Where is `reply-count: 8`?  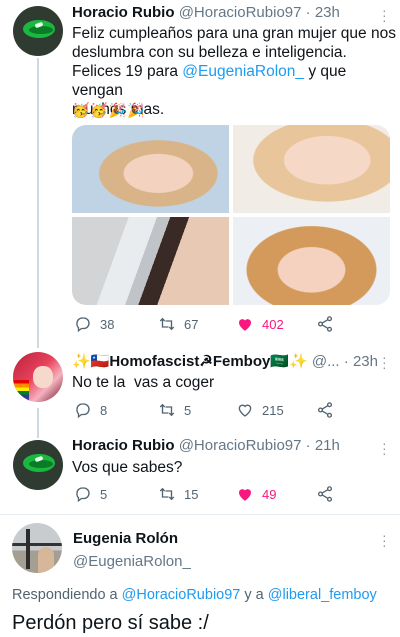
reply-count: 8 is located at coordinates (104, 410).